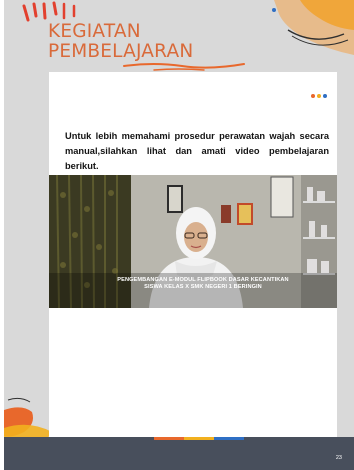 The height and width of the screenshot is (470, 354). What do you see at coordinates (169, 438) in the screenshot?
I see `footer-stripe-orange` at bounding box center [169, 438].